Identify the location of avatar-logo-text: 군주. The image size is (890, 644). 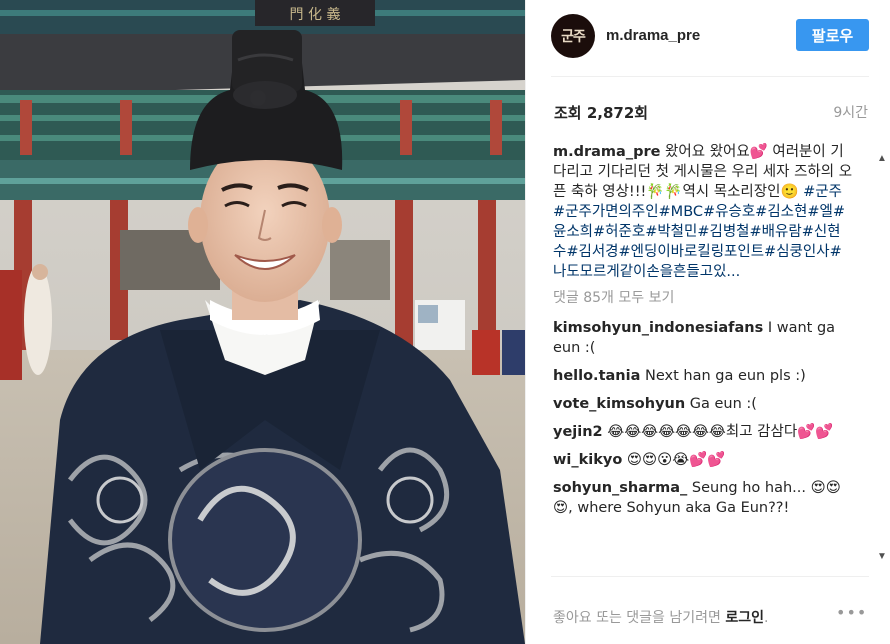
(573, 37).